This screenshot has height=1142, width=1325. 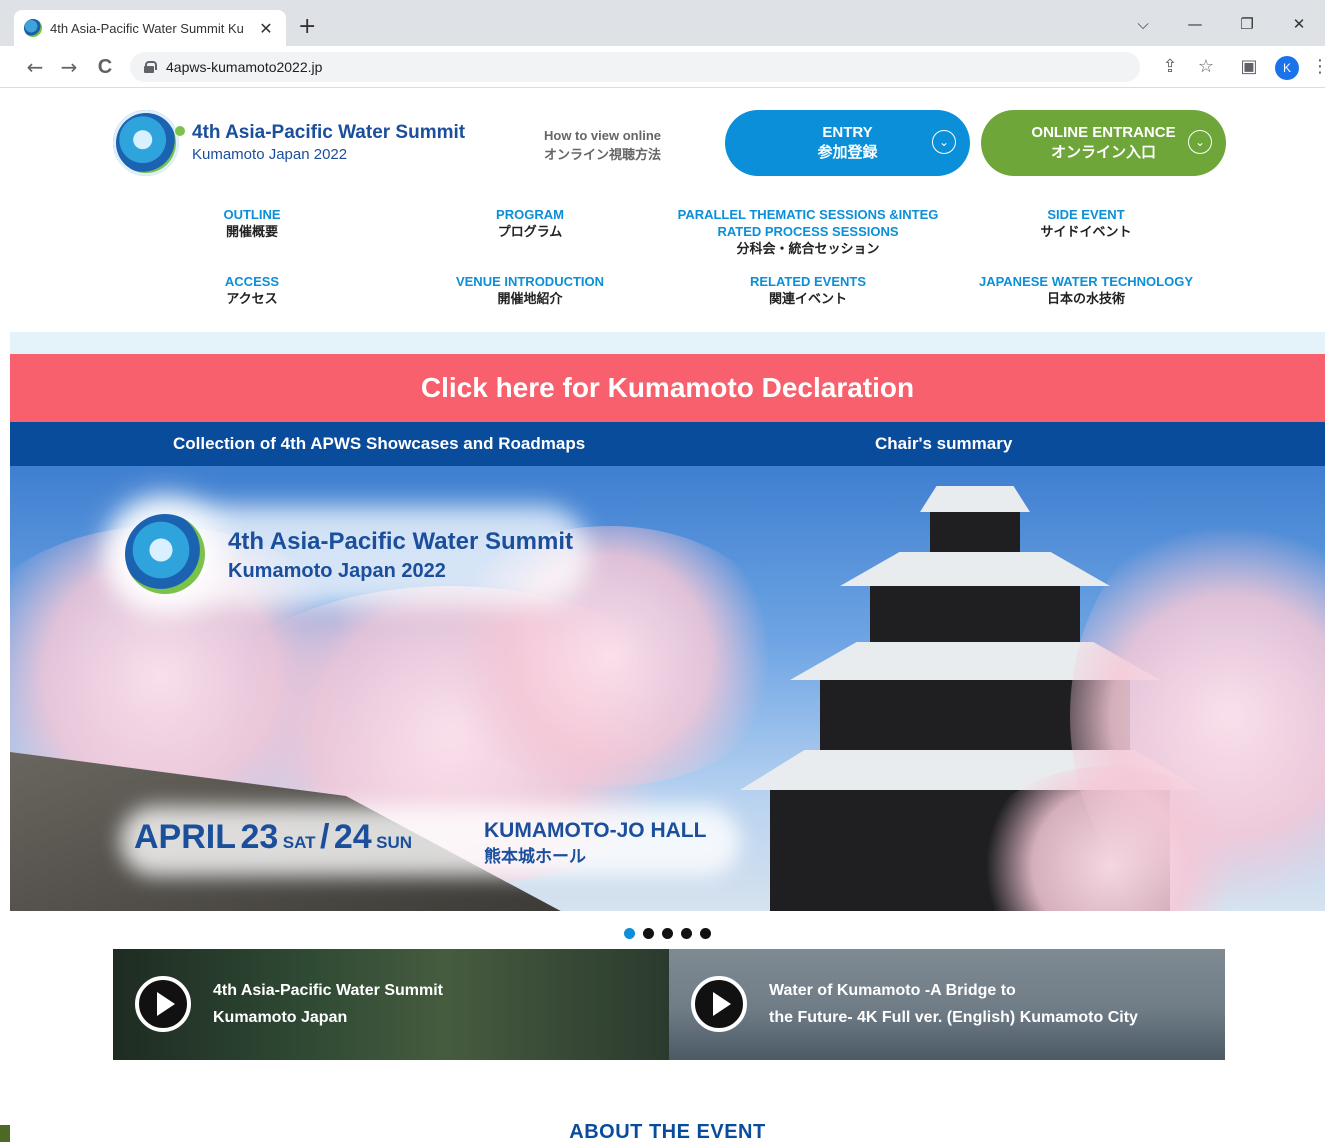 I want to click on browser-tab-active: 4th Asia-Pacific Water Summit Ku ✕, so click(x=150, y=28).